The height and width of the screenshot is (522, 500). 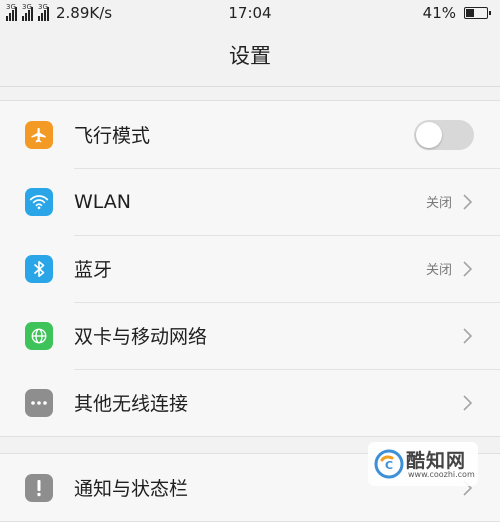 What do you see at coordinates (438, 270) in the screenshot?
I see `bluetooth-status: 关闭` at bounding box center [438, 270].